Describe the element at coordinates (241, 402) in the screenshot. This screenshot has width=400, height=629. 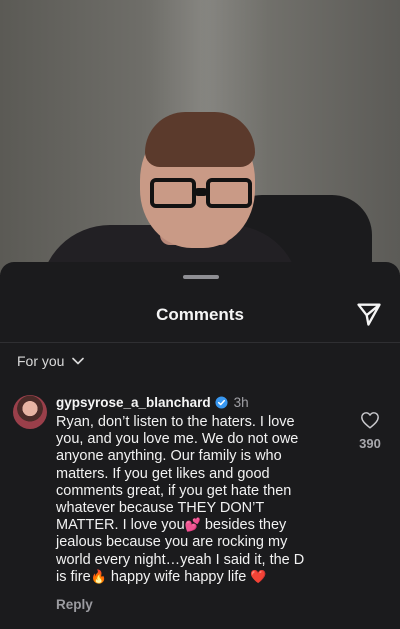
I see `comment-timestamp: 3h` at that location.